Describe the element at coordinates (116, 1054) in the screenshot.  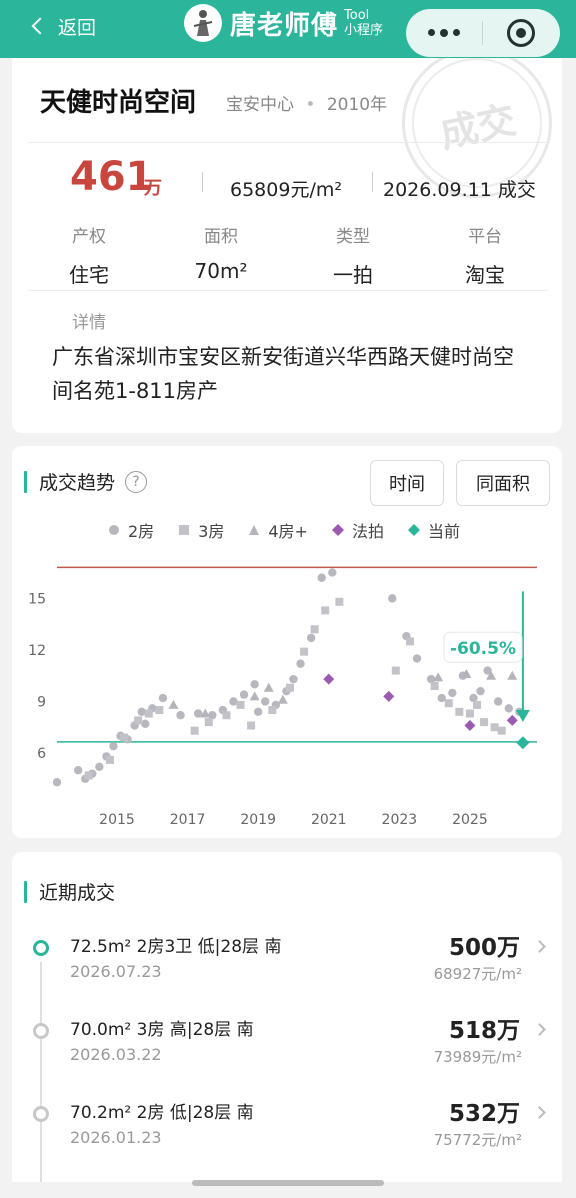
I see `record-date: 2026.03.22` at that location.